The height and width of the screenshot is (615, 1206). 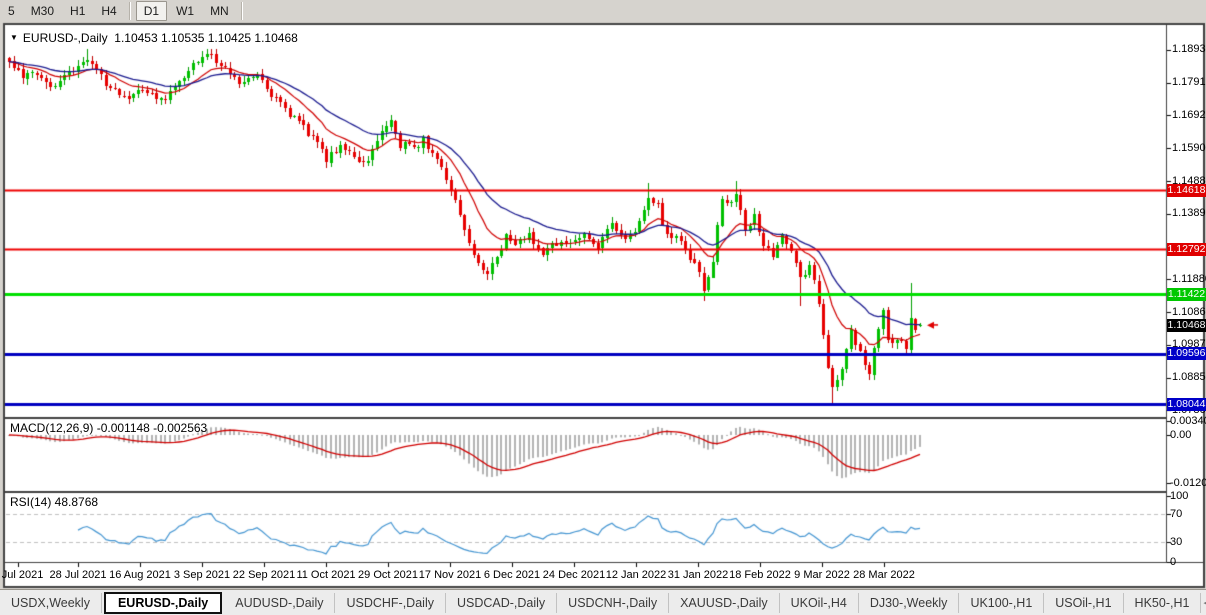 I want to click on rsi-axis-tick: 30, so click(x=1176, y=541).